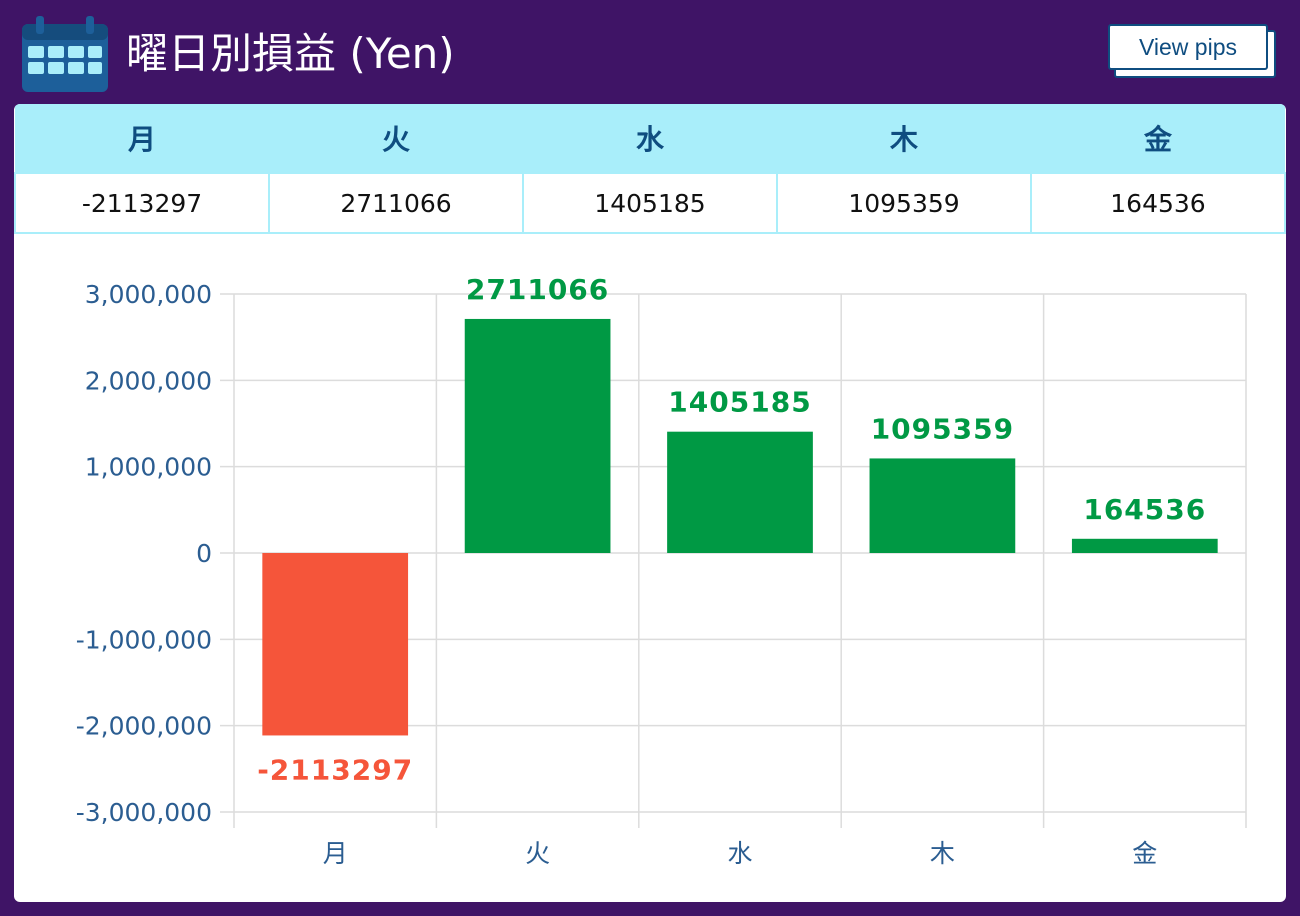 This screenshot has height=916, width=1300. Describe the element at coordinates (537, 289) in the screenshot. I see `data-label: 2711066` at that location.